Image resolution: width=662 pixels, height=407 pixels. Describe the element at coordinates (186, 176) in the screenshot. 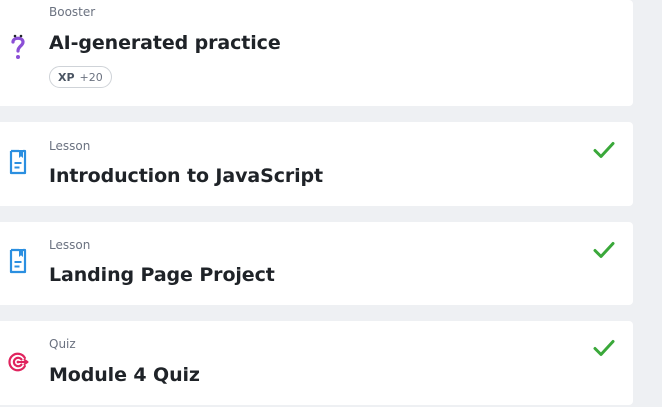

I see `item-title: Introduction to JavaScript` at that location.